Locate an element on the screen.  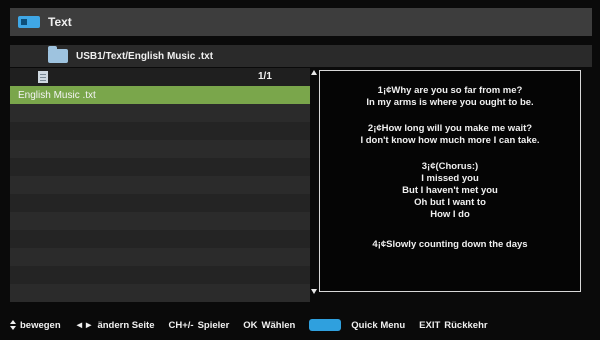
hint-change-page: ◄► ändern Seite is located at coordinates (115, 325).